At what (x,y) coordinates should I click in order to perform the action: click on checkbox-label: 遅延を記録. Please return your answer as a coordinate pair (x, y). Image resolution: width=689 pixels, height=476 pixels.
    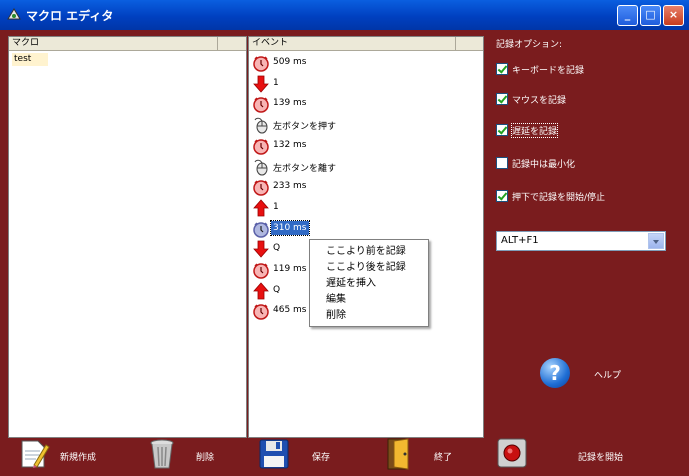
    Looking at the image, I should click on (534, 130).